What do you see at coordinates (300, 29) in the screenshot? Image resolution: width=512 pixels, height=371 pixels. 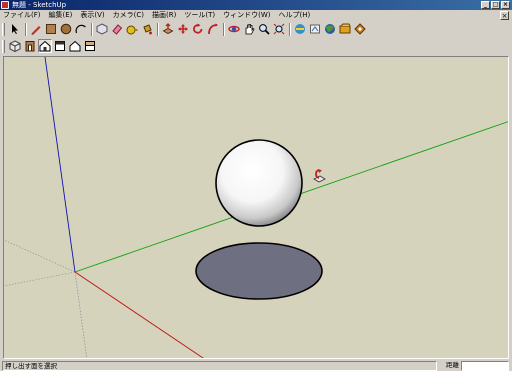 I see `get-models-icon` at bounding box center [300, 29].